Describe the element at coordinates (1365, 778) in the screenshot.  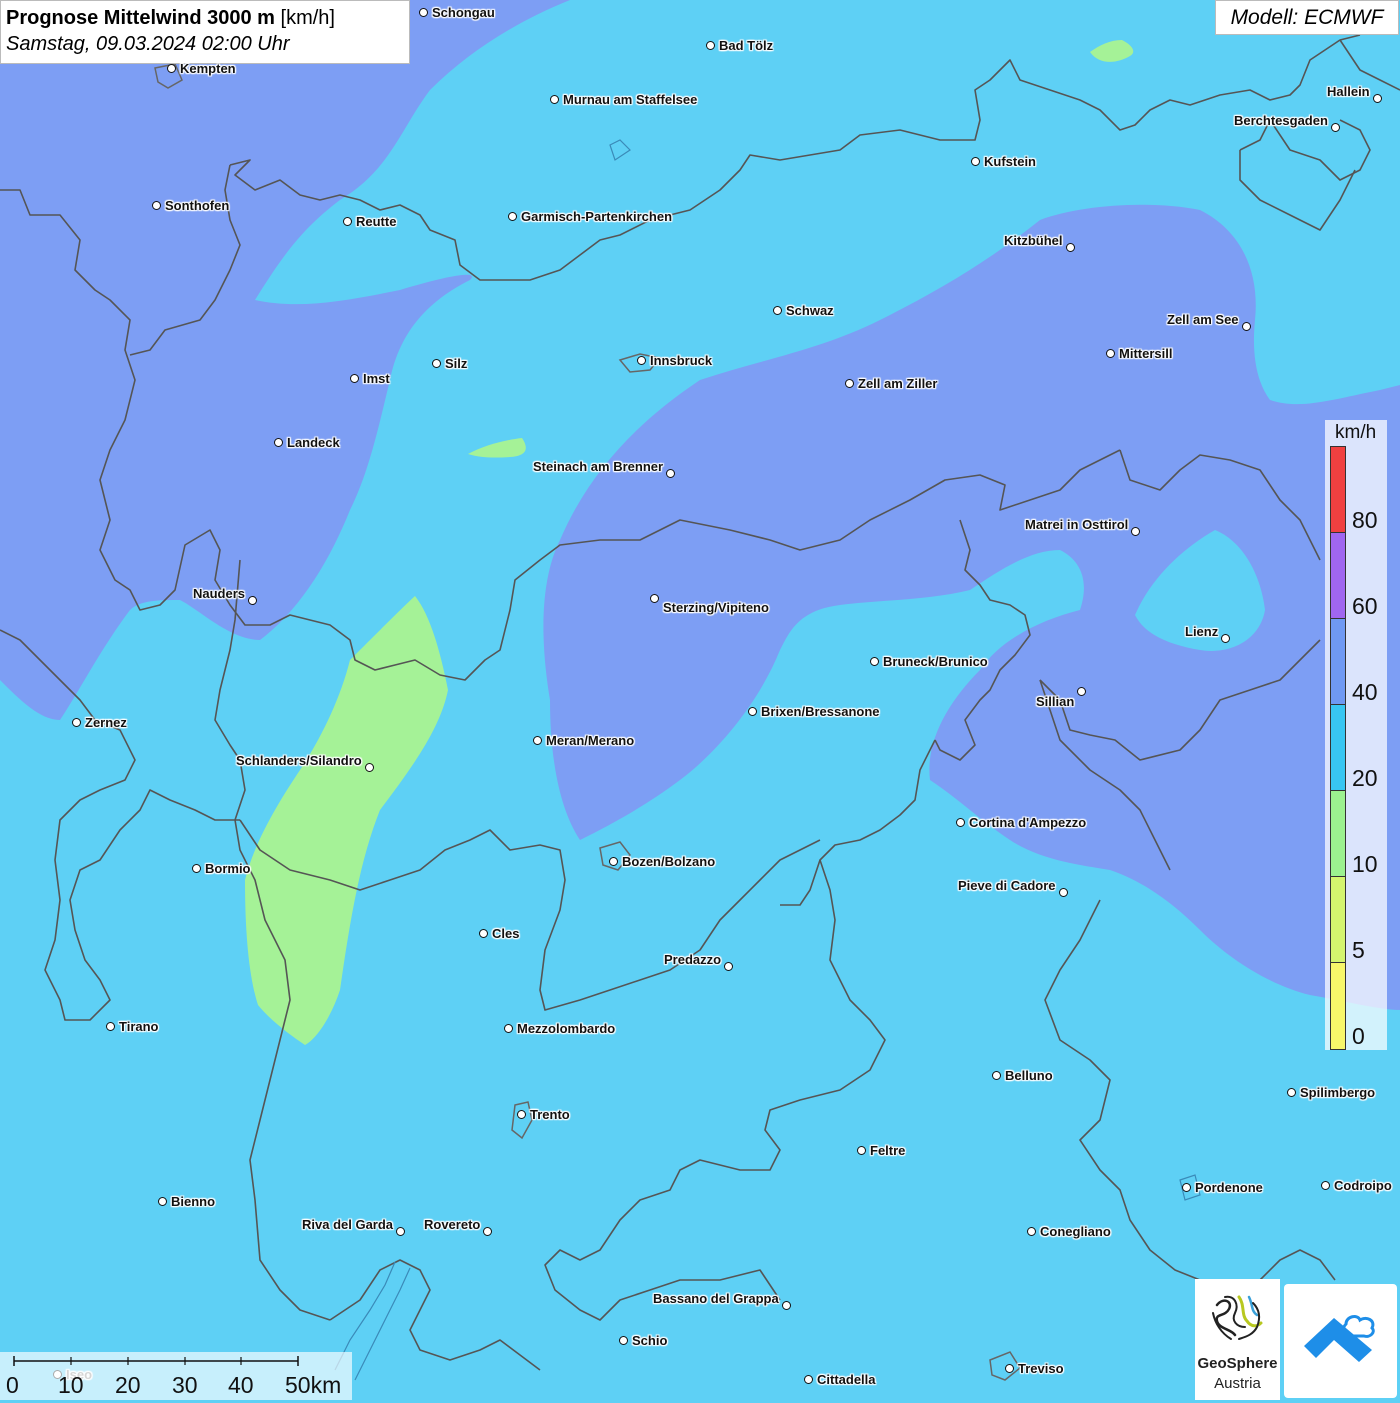
I see `legend-tick: 20` at that location.